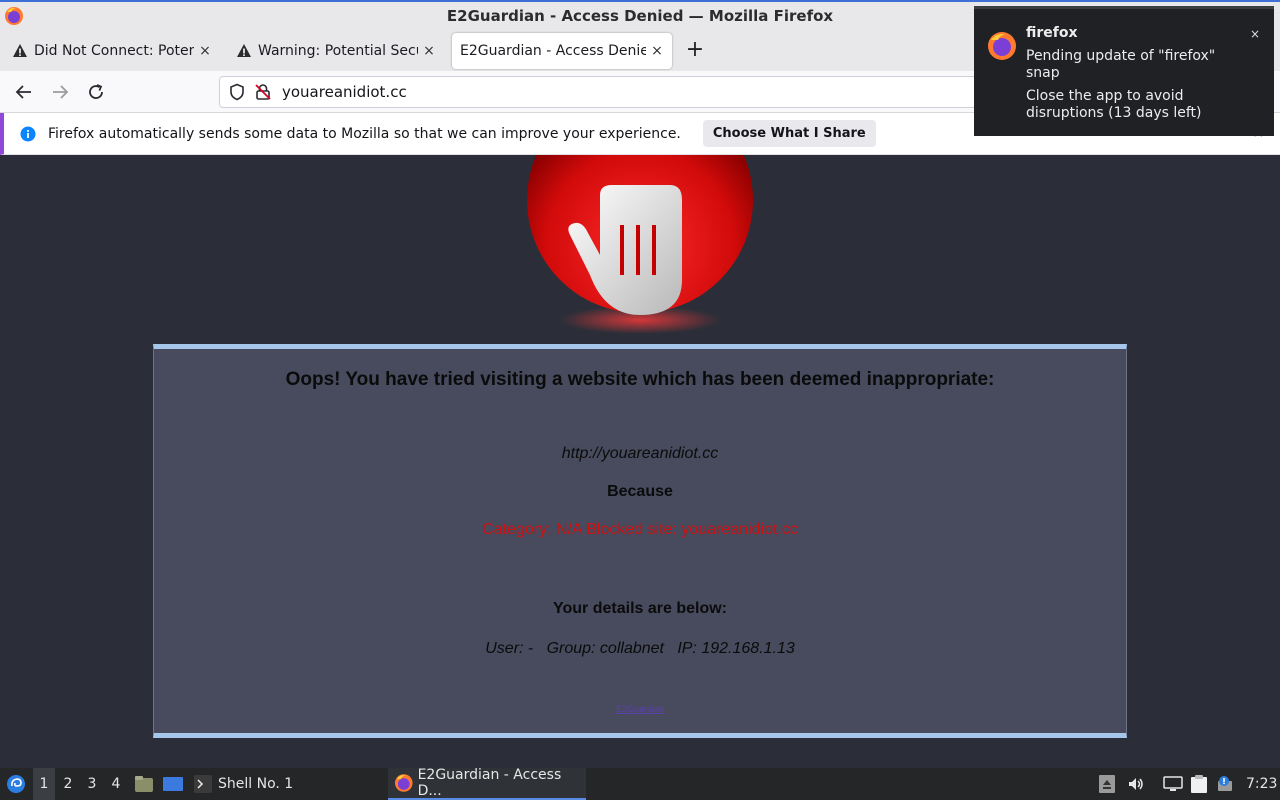 The width and height of the screenshot is (1280, 800). What do you see at coordinates (1261, 784) in the screenshot?
I see `taskbar-clock: 7:23` at bounding box center [1261, 784].